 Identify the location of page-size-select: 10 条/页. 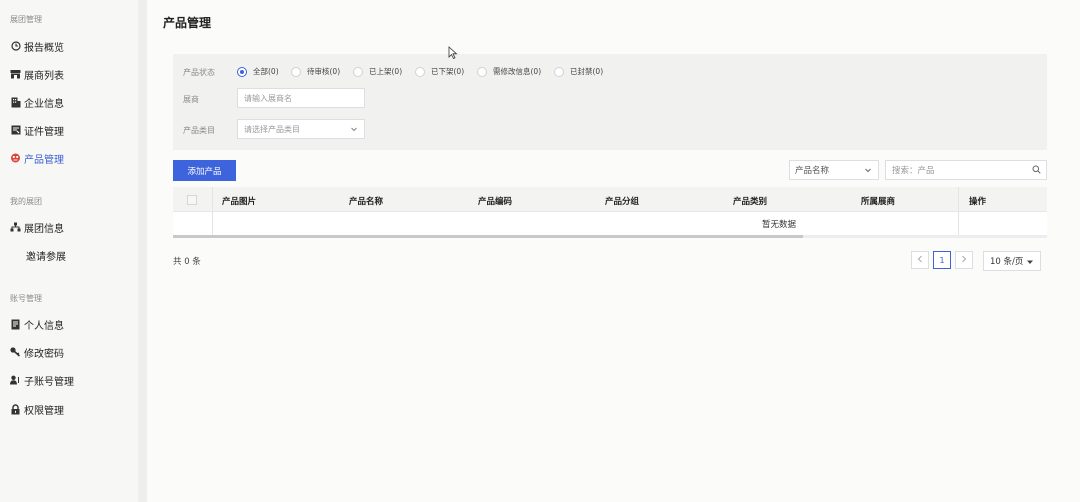
(1012, 261).